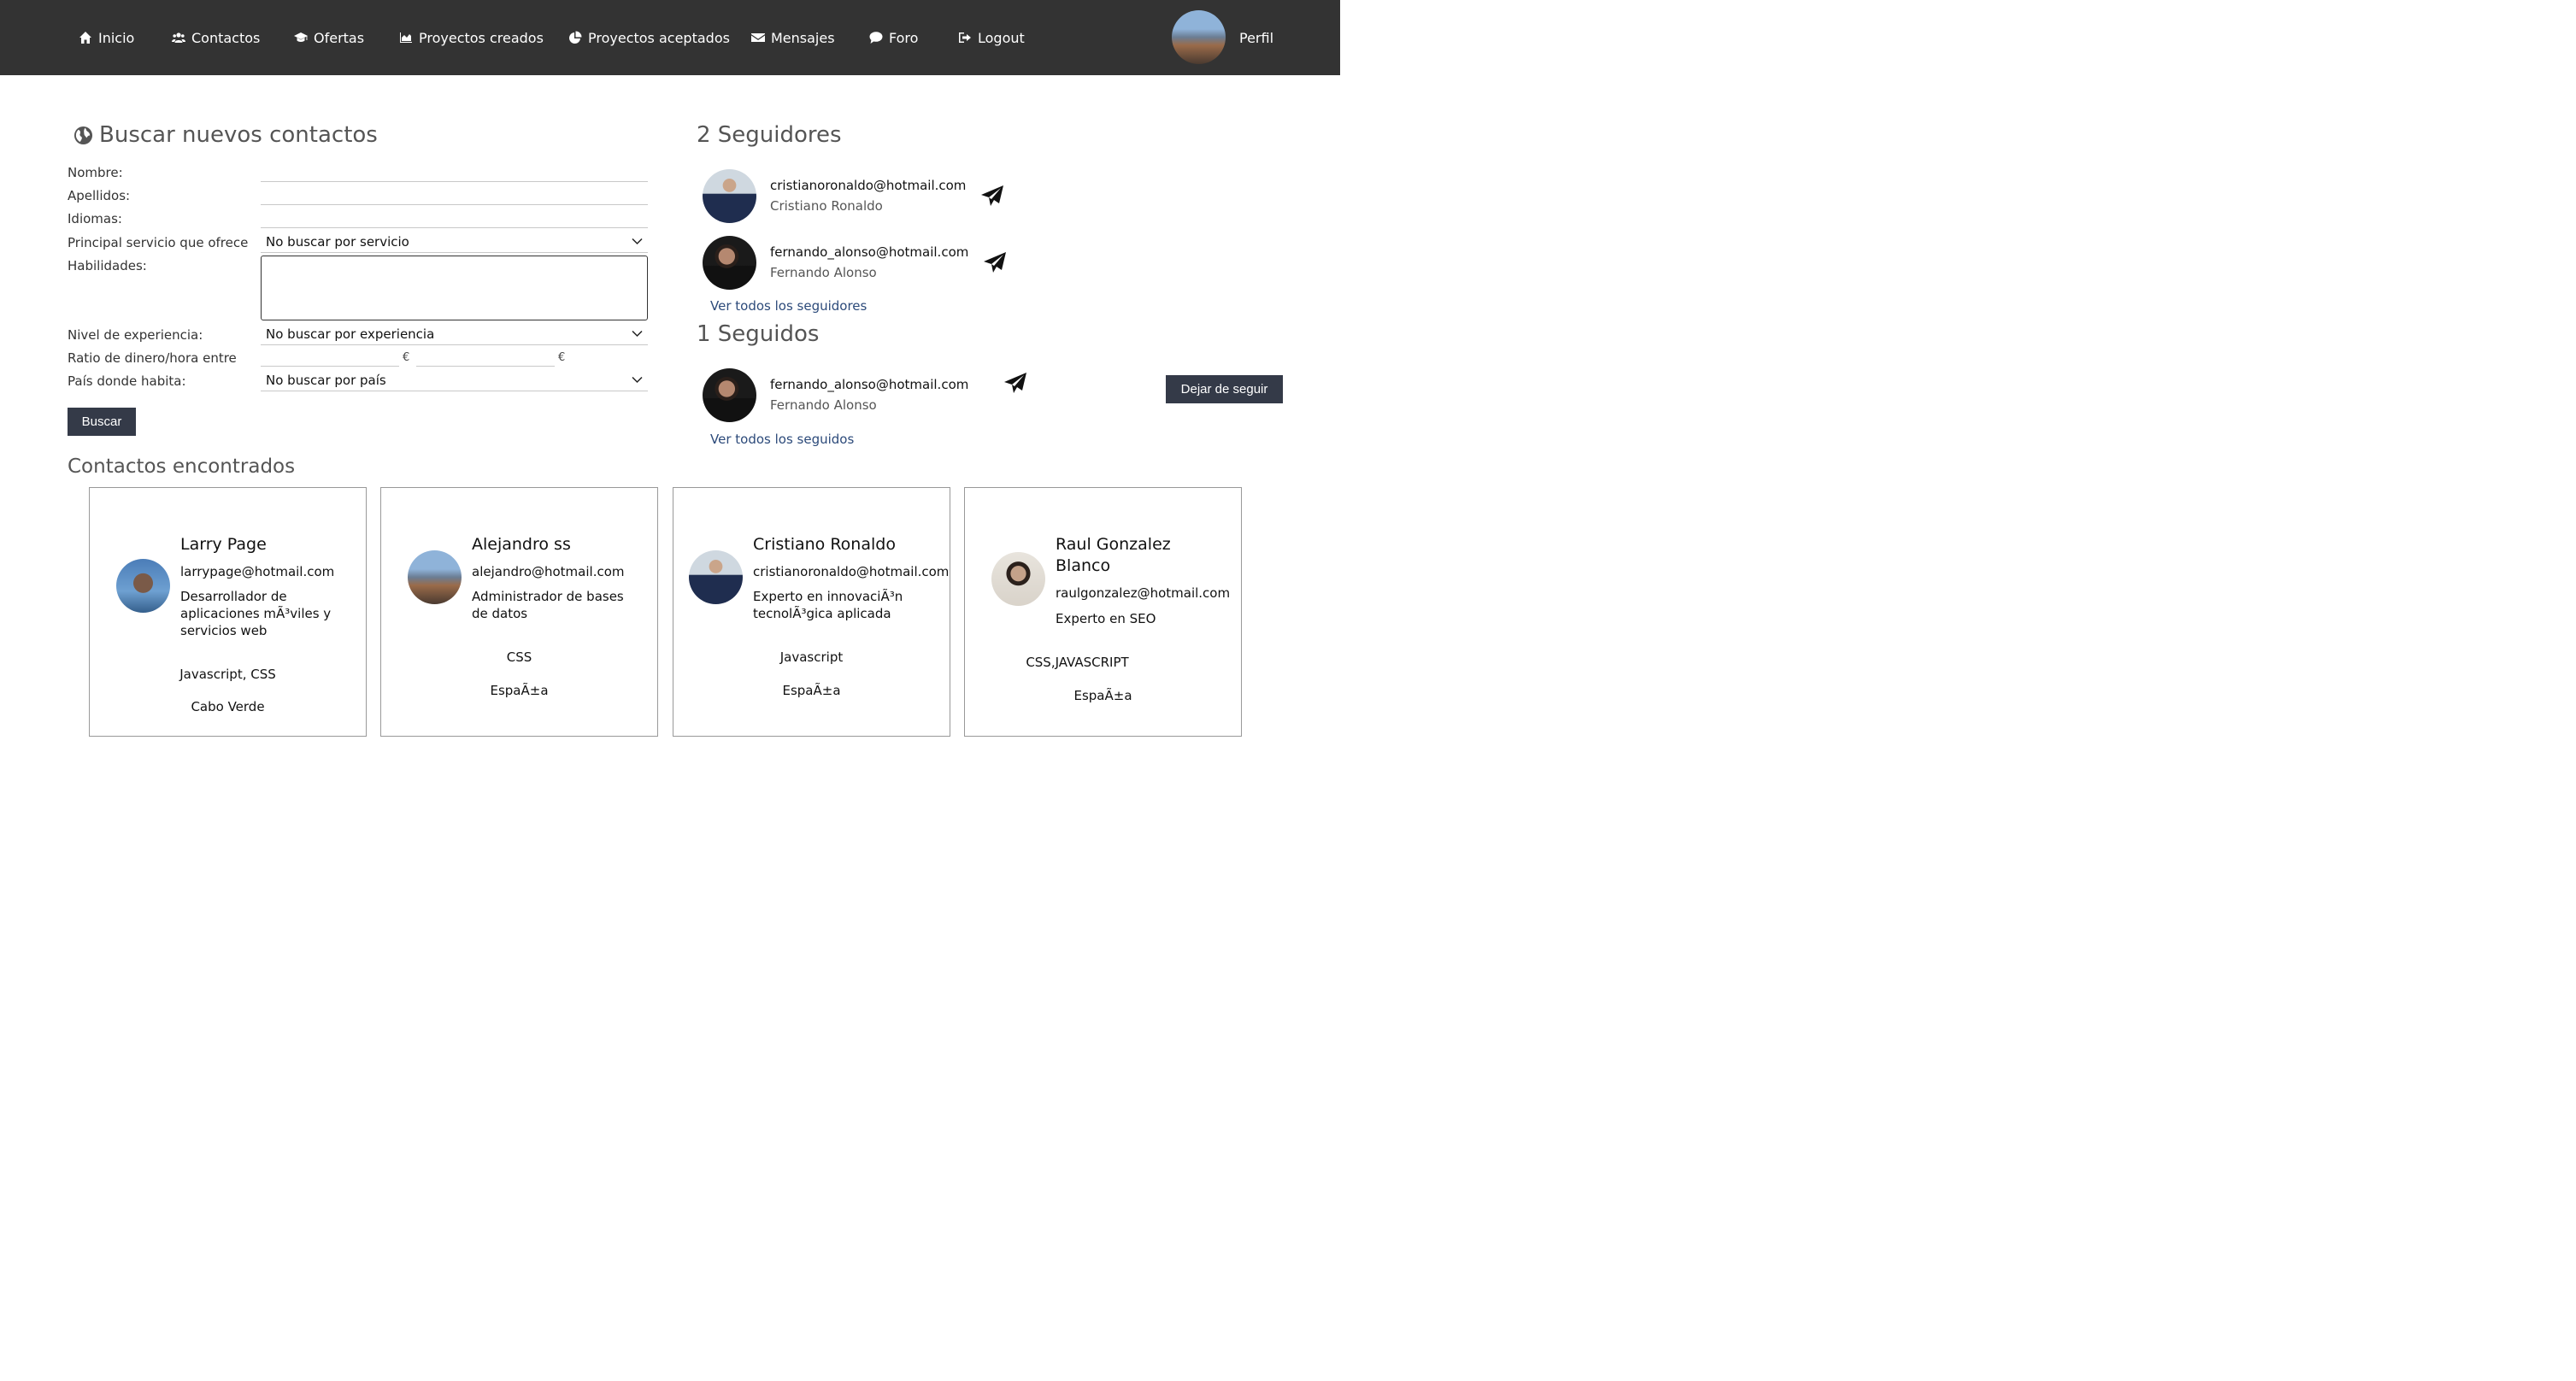  Describe the element at coordinates (107, 265) in the screenshot. I see `label-habilidades: Habilidades:` at that location.